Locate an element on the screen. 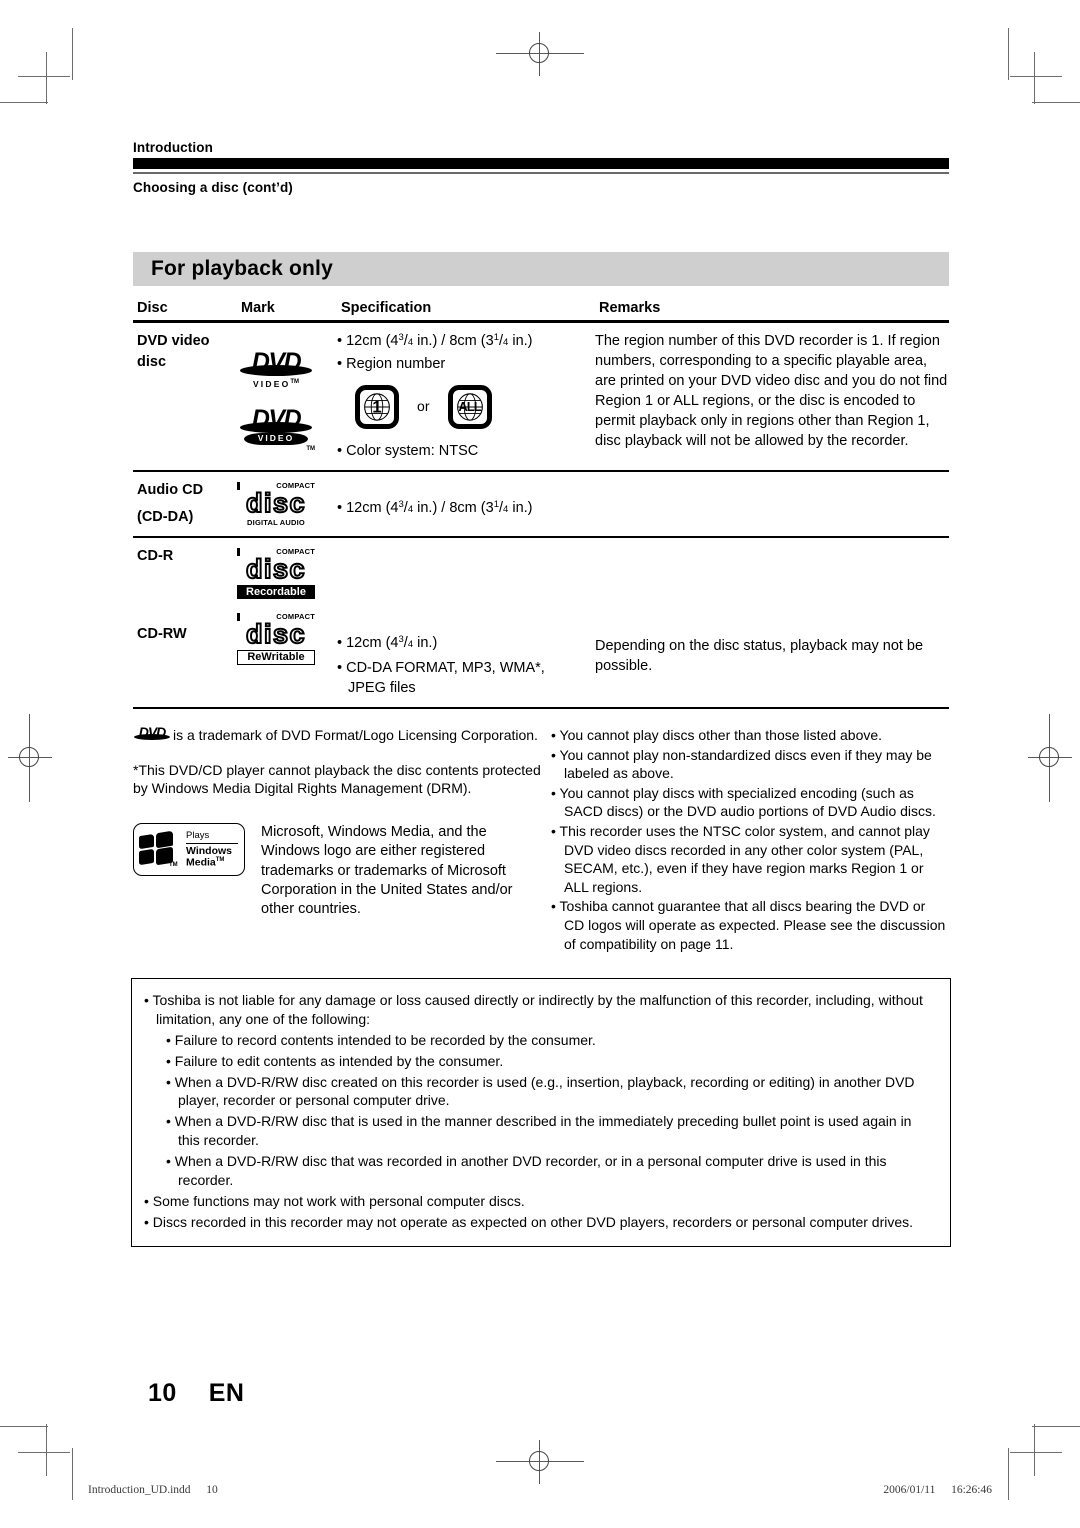  footer-timestamp: 2006/01/11 16:26:46 is located at coordinates (937, 1490).